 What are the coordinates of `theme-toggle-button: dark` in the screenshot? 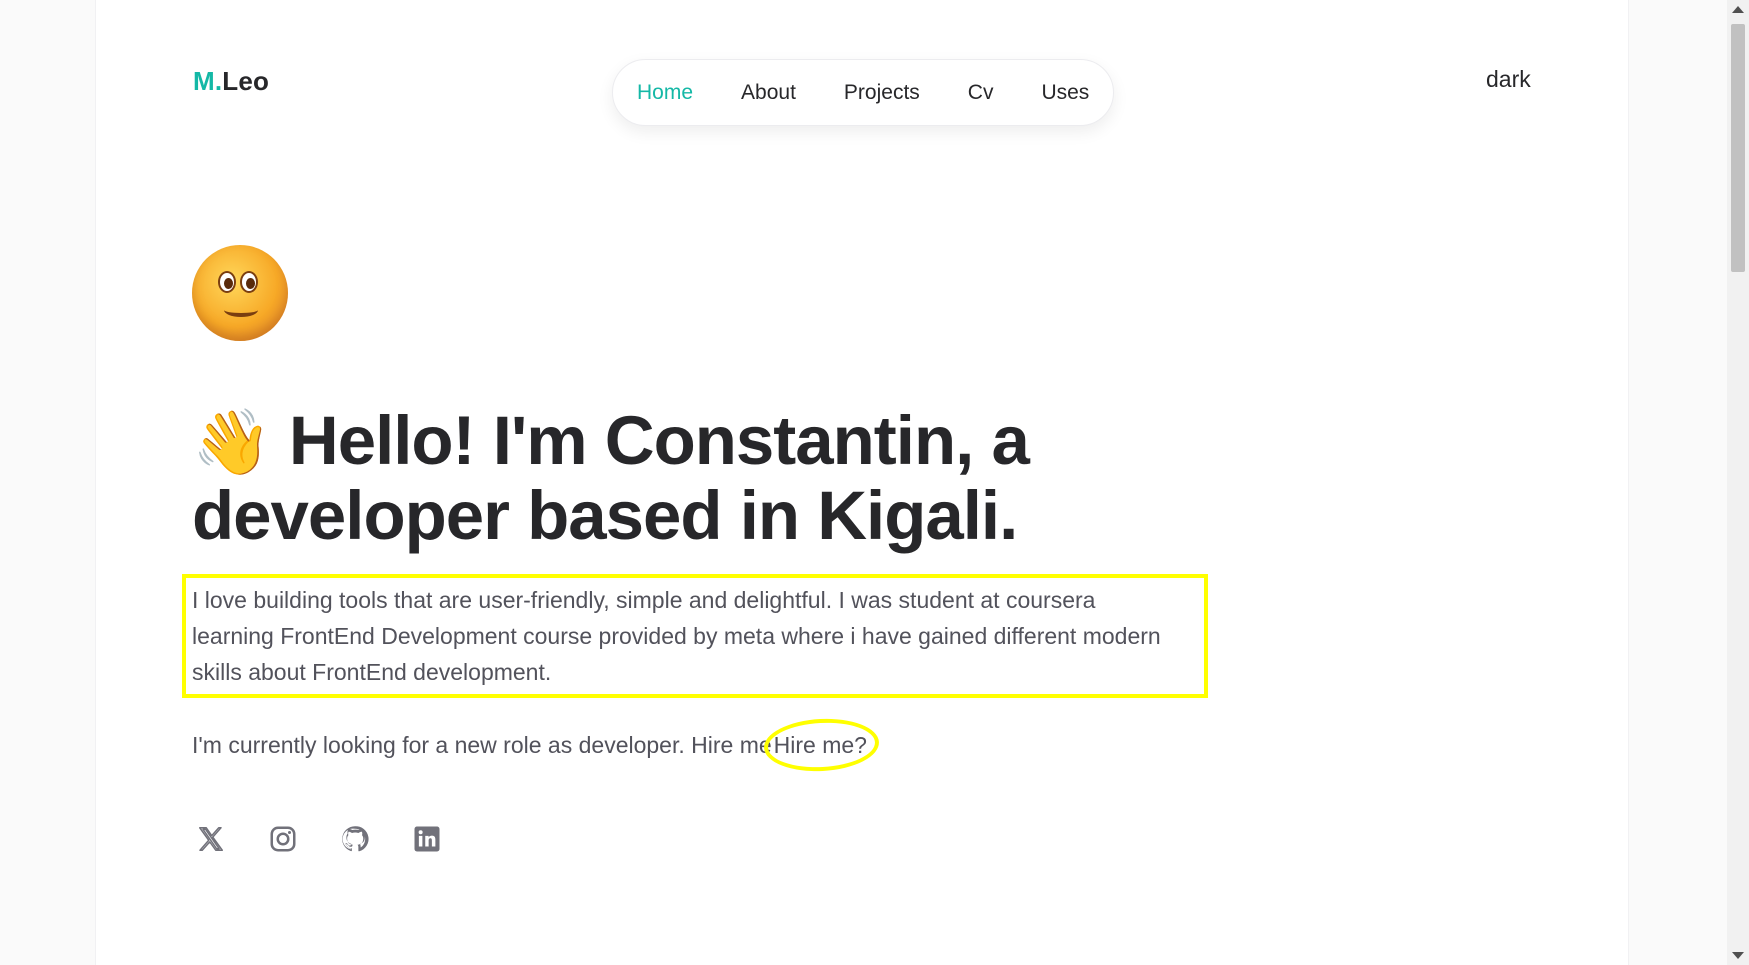 It's located at (1508, 79).